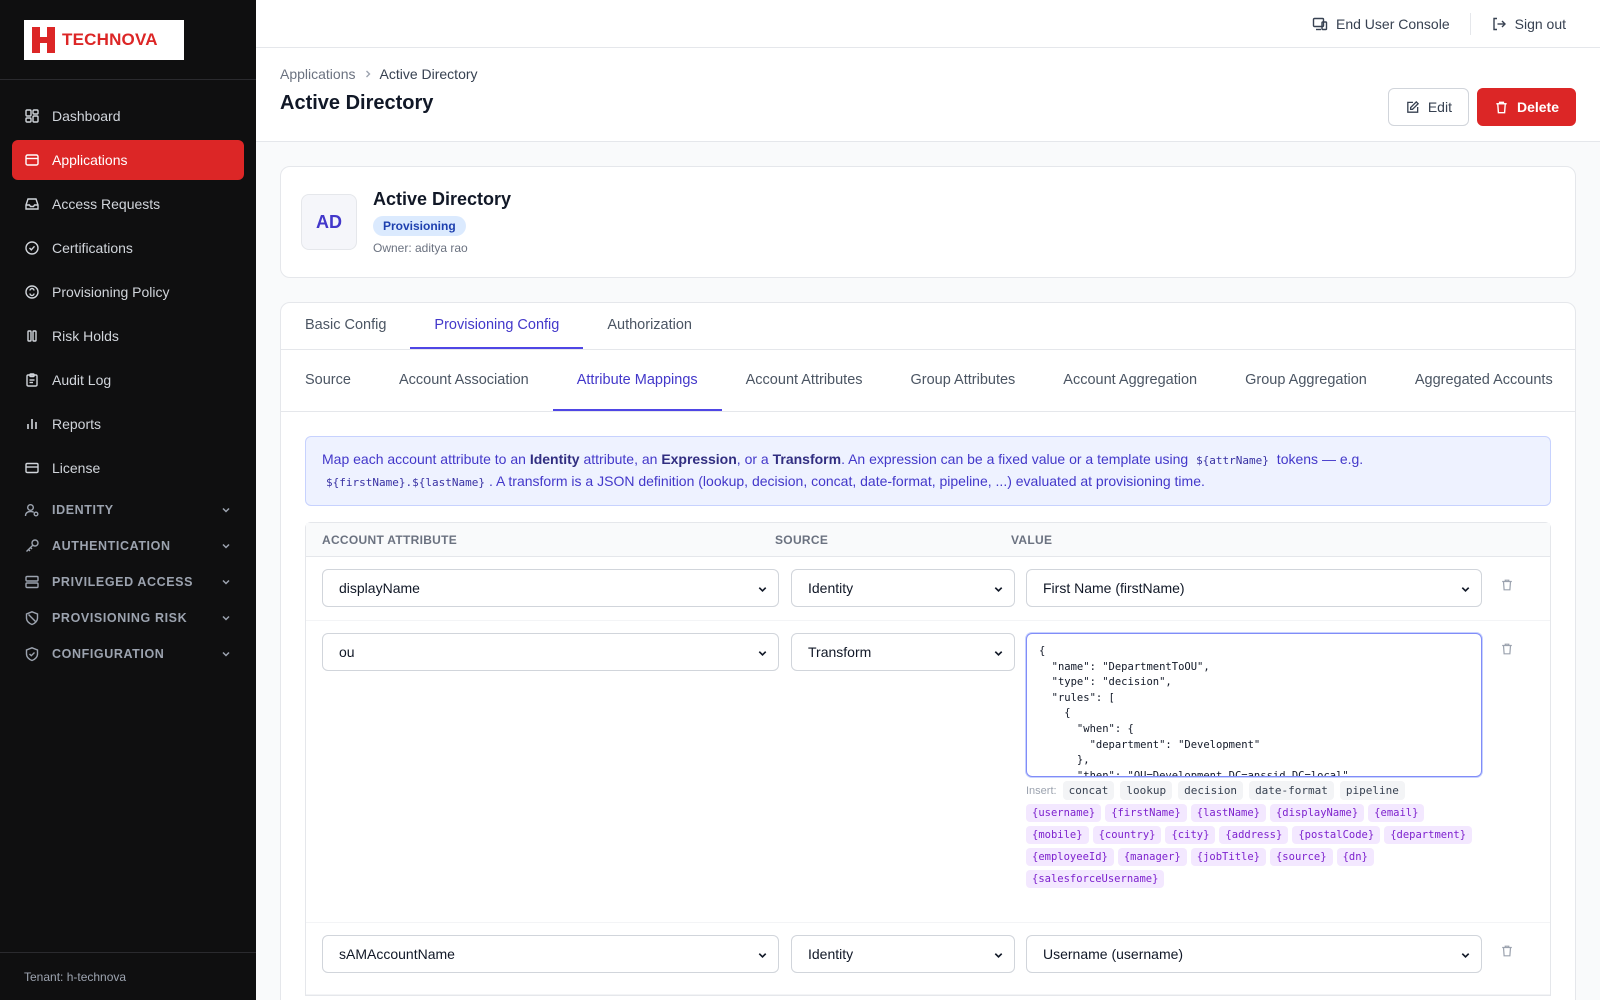 The image size is (1600, 1000). Describe the element at coordinates (802, 539) in the screenshot. I see `column-header: SOURCE` at that location.